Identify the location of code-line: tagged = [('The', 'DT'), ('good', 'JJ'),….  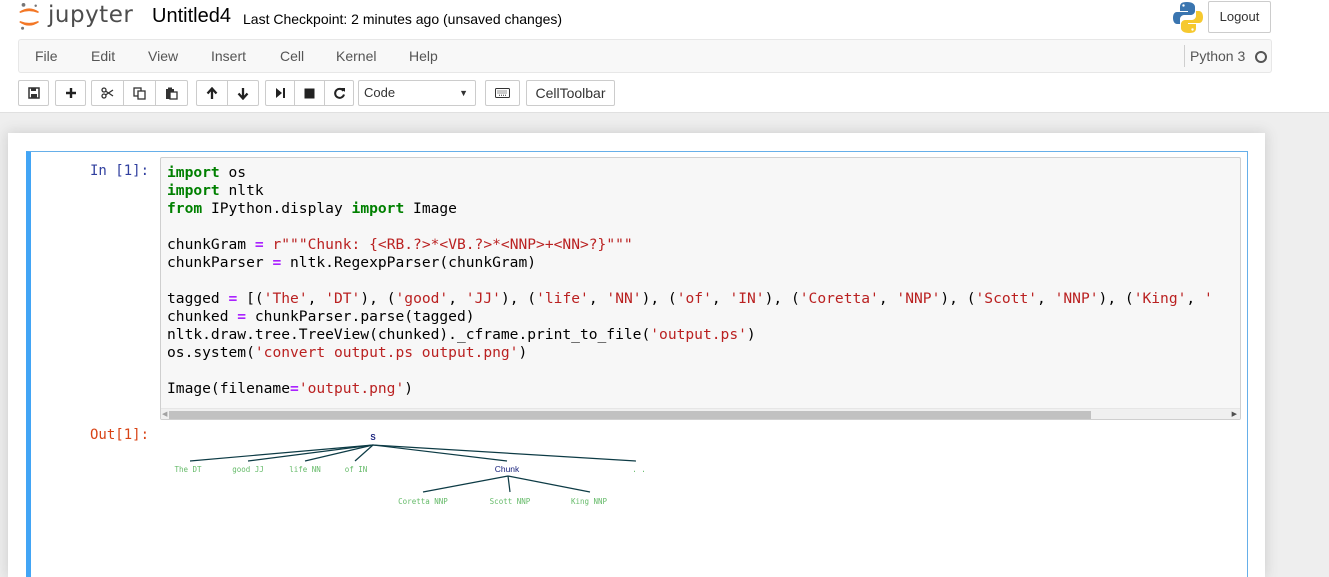
(690, 298).